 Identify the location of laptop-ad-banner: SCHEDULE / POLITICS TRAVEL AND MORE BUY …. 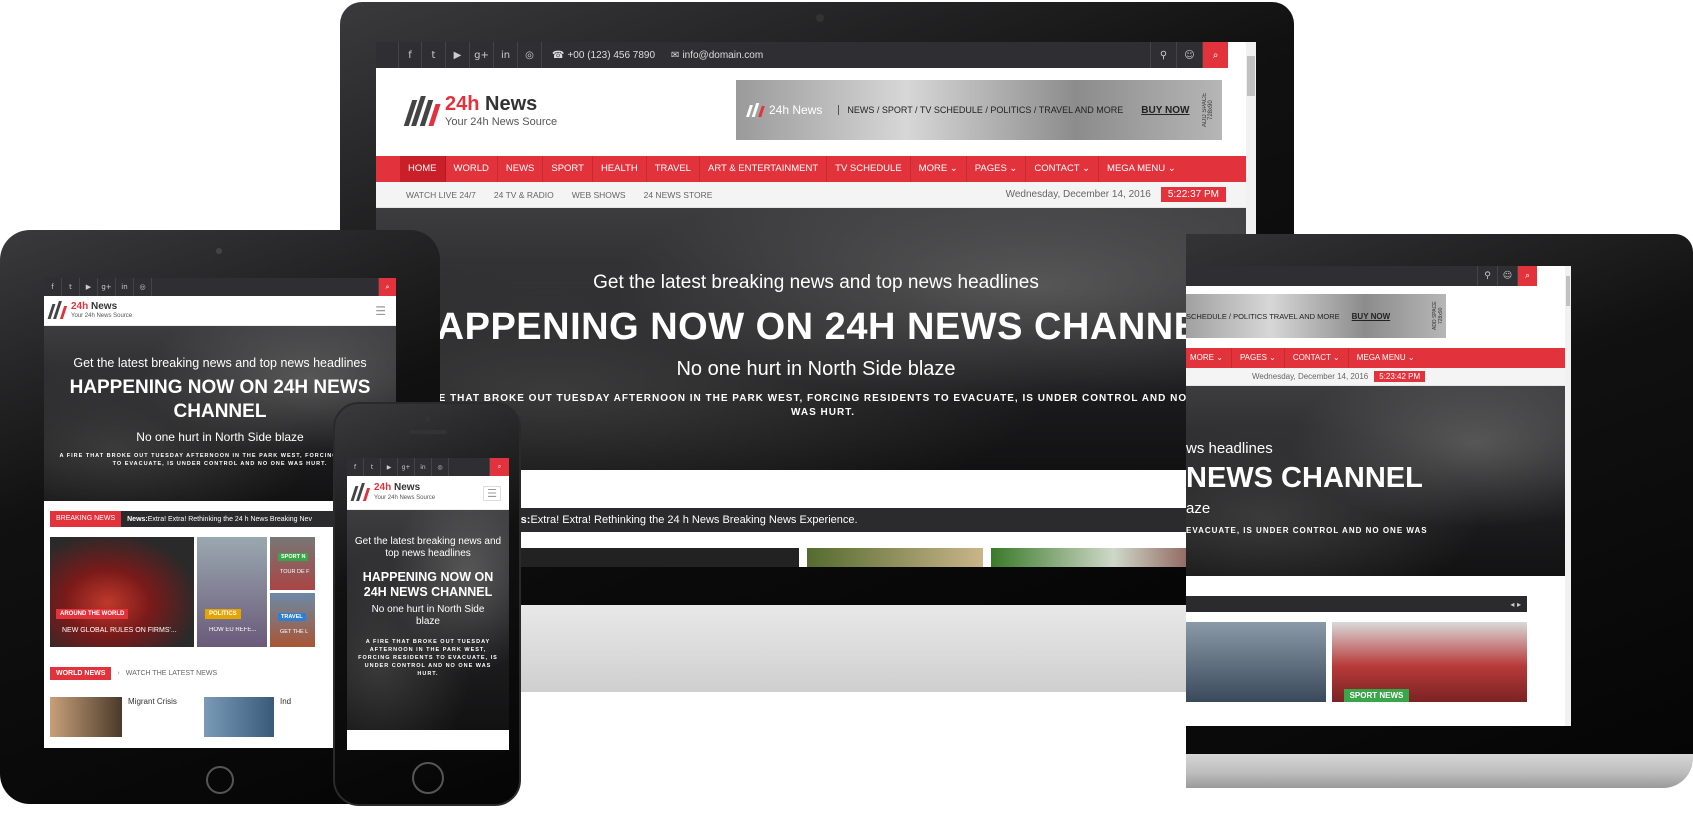
(1316, 316).